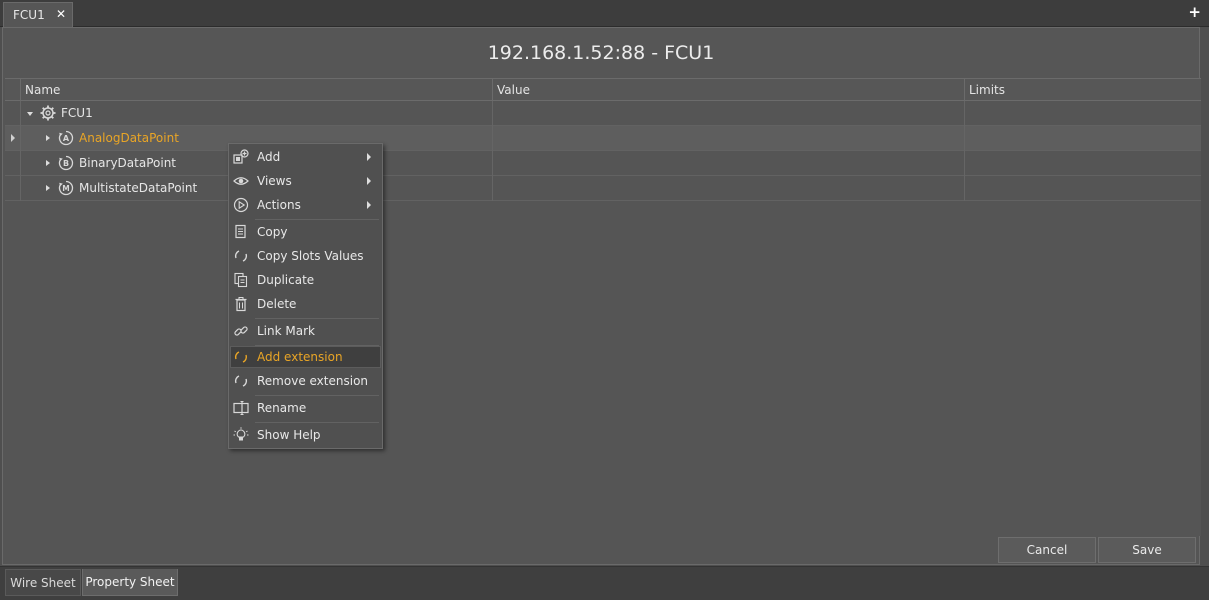 Image resolution: width=1209 pixels, height=600 pixels. I want to click on copy-icon, so click(240, 231).